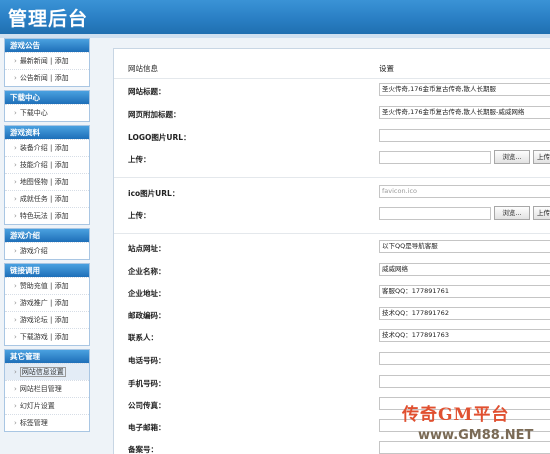 The width and height of the screenshot is (550, 454). I want to click on sidebar-item: › 下载游戏 | 添加, so click(47, 336).